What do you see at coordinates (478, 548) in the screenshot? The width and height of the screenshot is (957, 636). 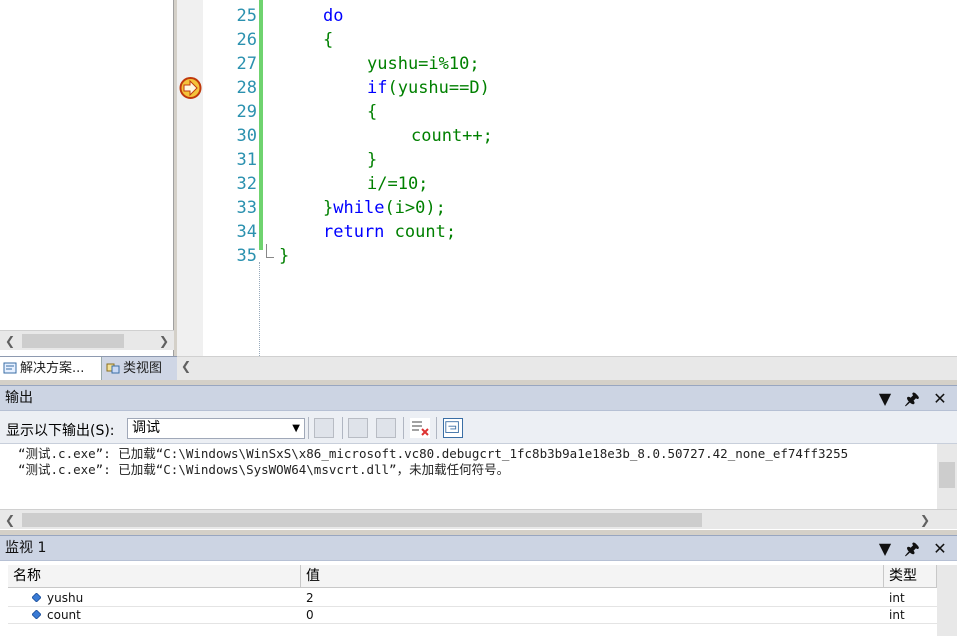 I see `watch-title-bar: 监视 1 ▼ 🖈 ✕` at bounding box center [478, 548].